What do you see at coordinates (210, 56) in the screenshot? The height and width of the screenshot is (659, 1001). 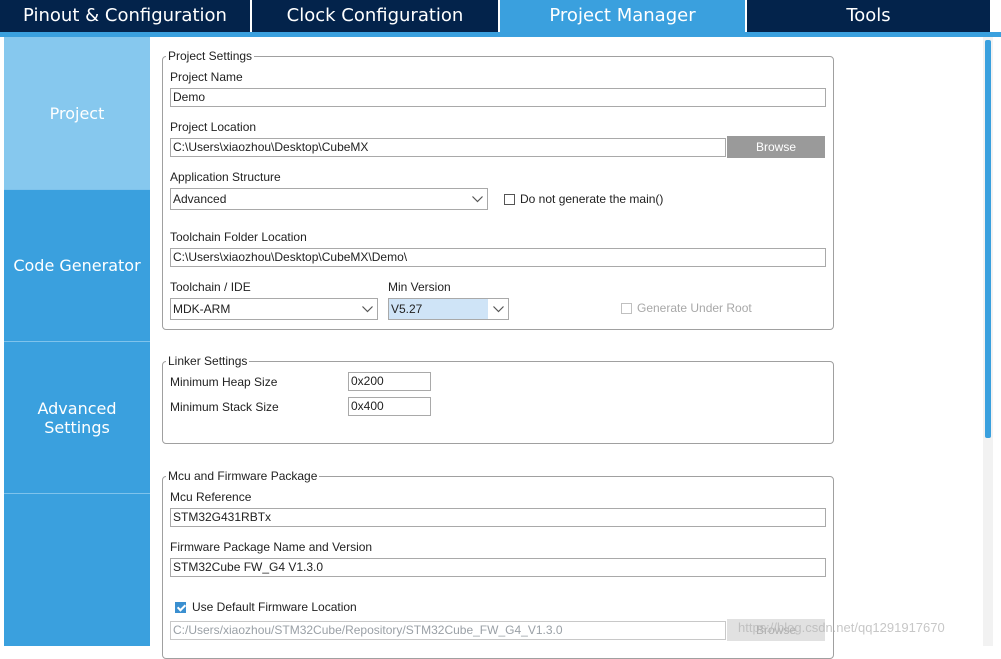 I see `group-title: Project Settings` at bounding box center [210, 56].